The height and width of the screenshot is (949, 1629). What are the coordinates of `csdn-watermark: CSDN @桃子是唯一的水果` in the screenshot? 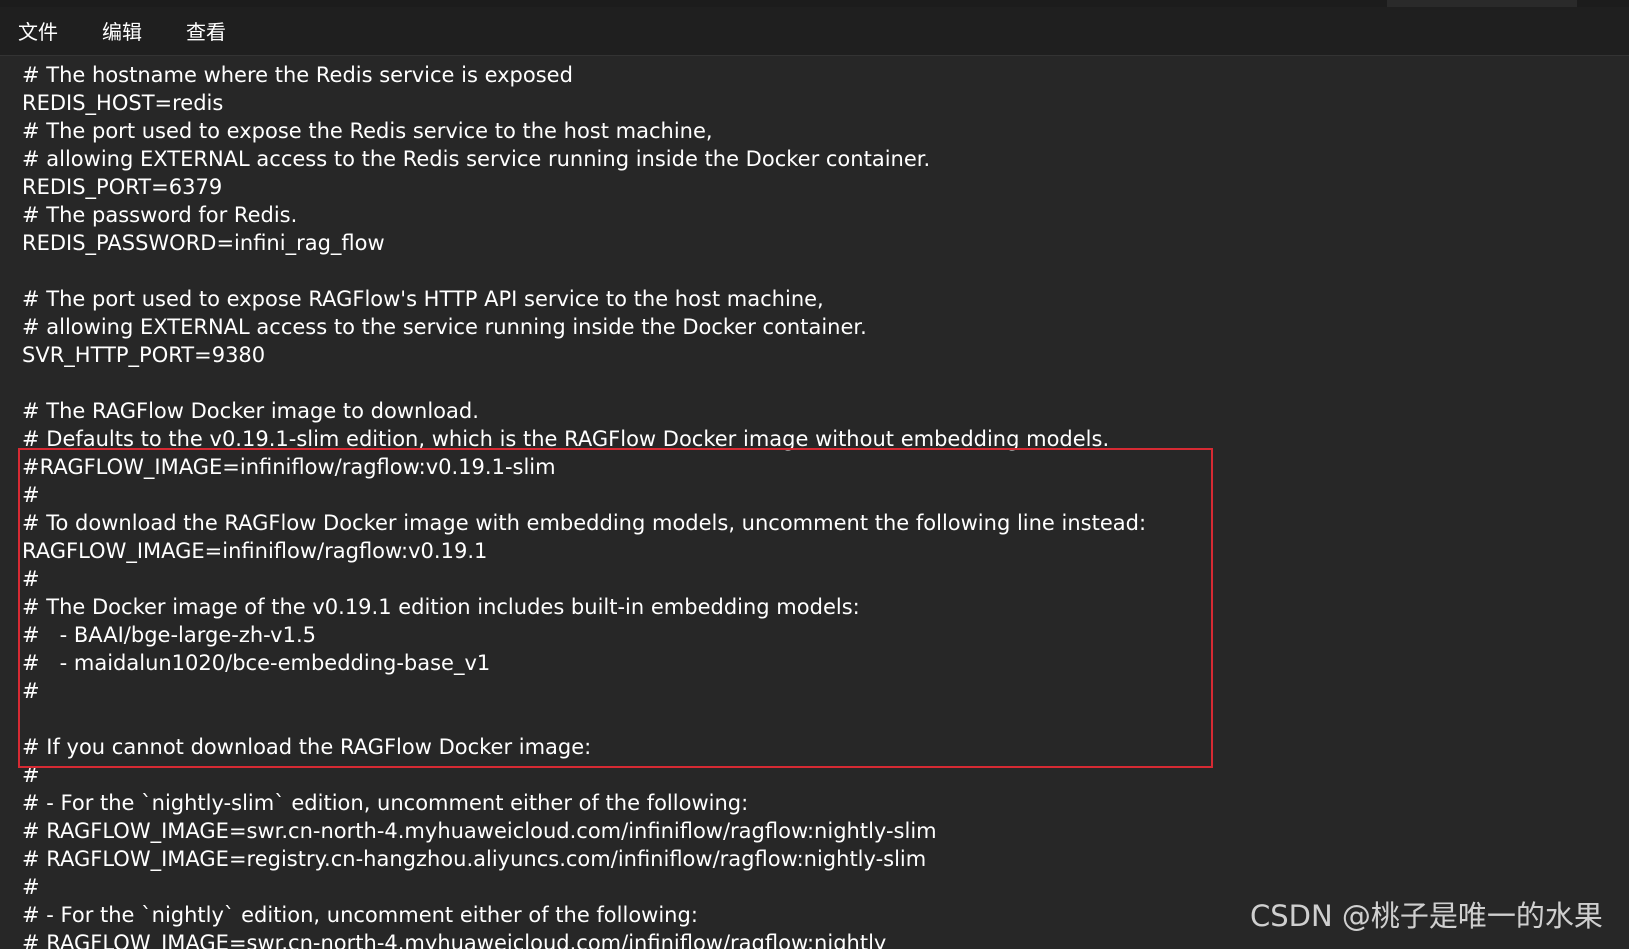 It's located at (1426, 916).